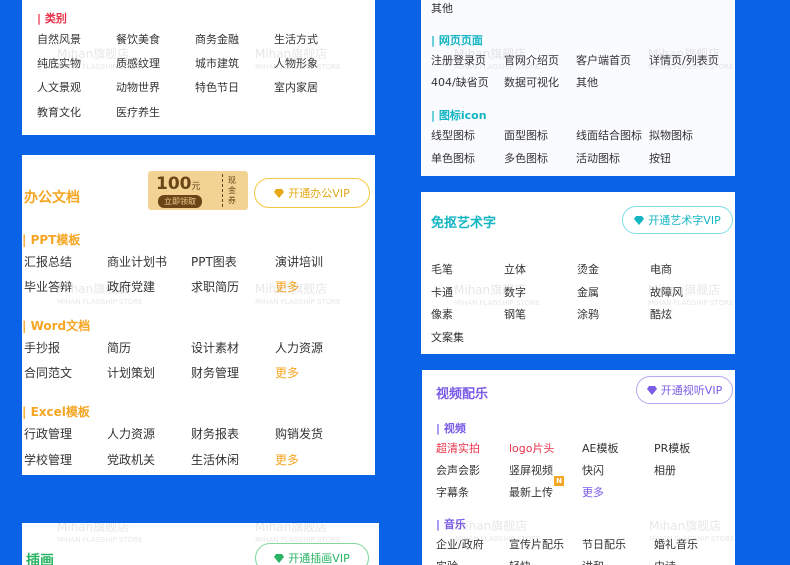 The image size is (790, 565). What do you see at coordinates (296, 63) in the screenshot?
I see `category-item: 人物形象` at bounding box center [296, 63].